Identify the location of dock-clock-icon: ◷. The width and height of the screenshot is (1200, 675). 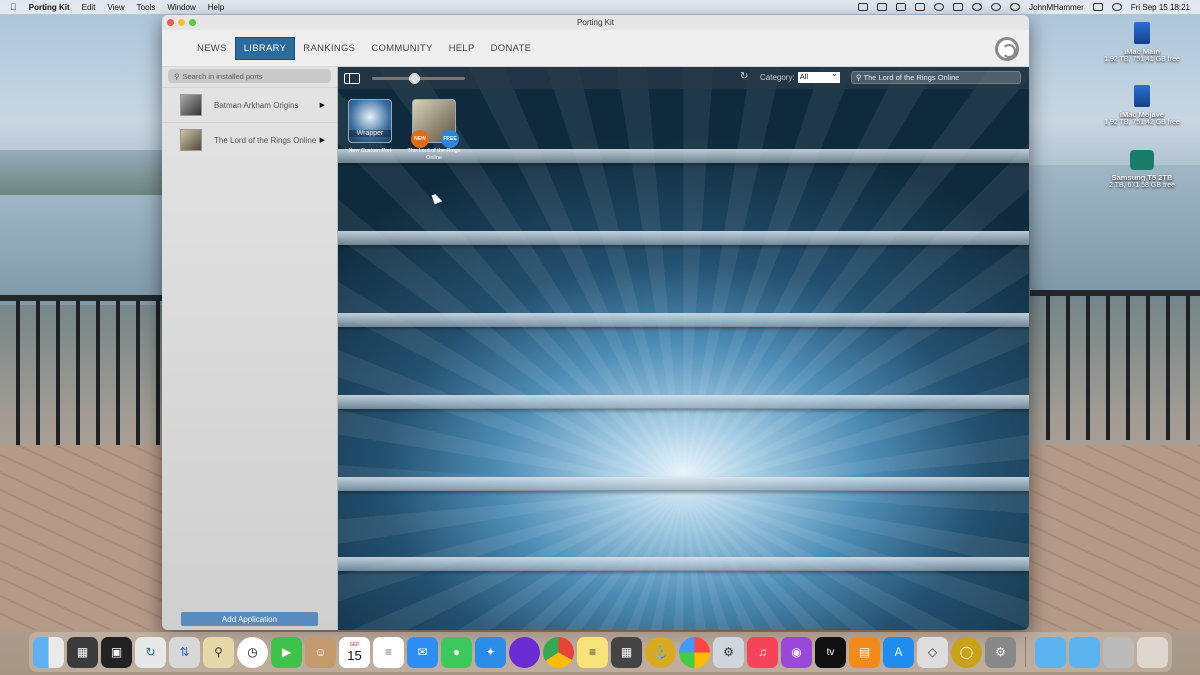
(252, 652).